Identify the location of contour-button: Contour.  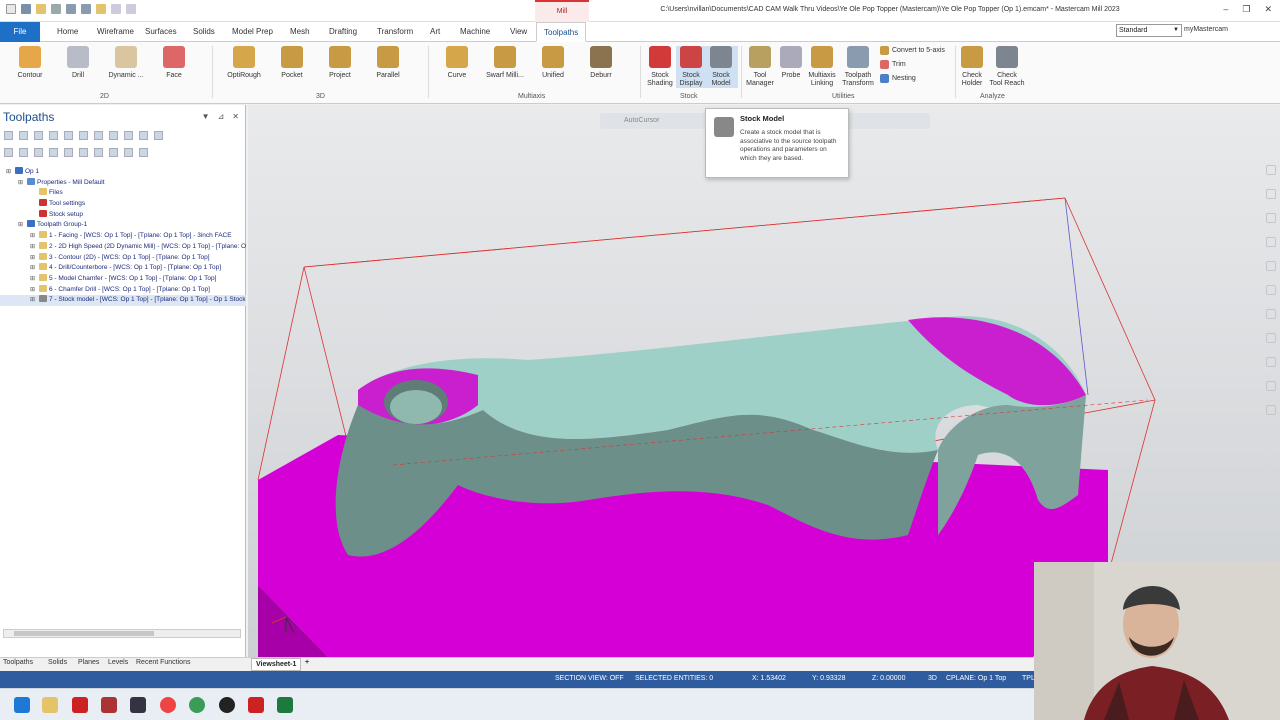
(30, 63).